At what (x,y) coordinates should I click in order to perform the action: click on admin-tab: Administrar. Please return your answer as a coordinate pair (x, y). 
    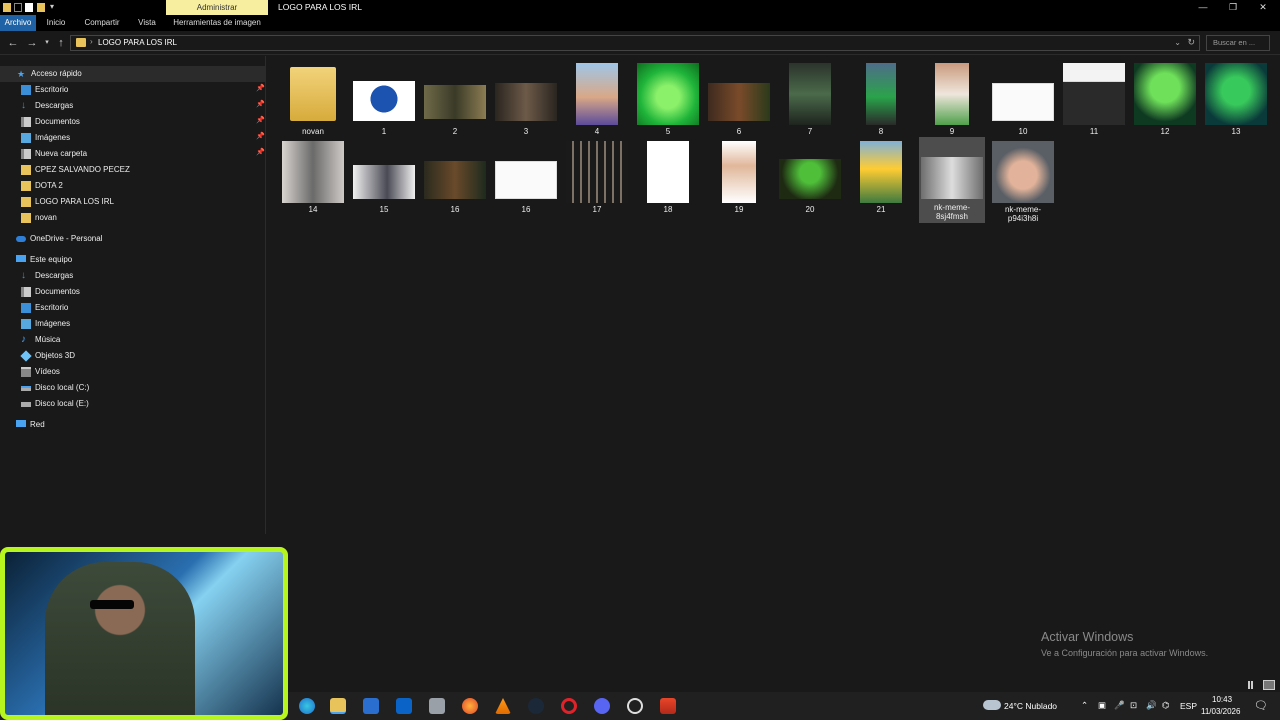
    Looking at the image, I should click on (217, 7).